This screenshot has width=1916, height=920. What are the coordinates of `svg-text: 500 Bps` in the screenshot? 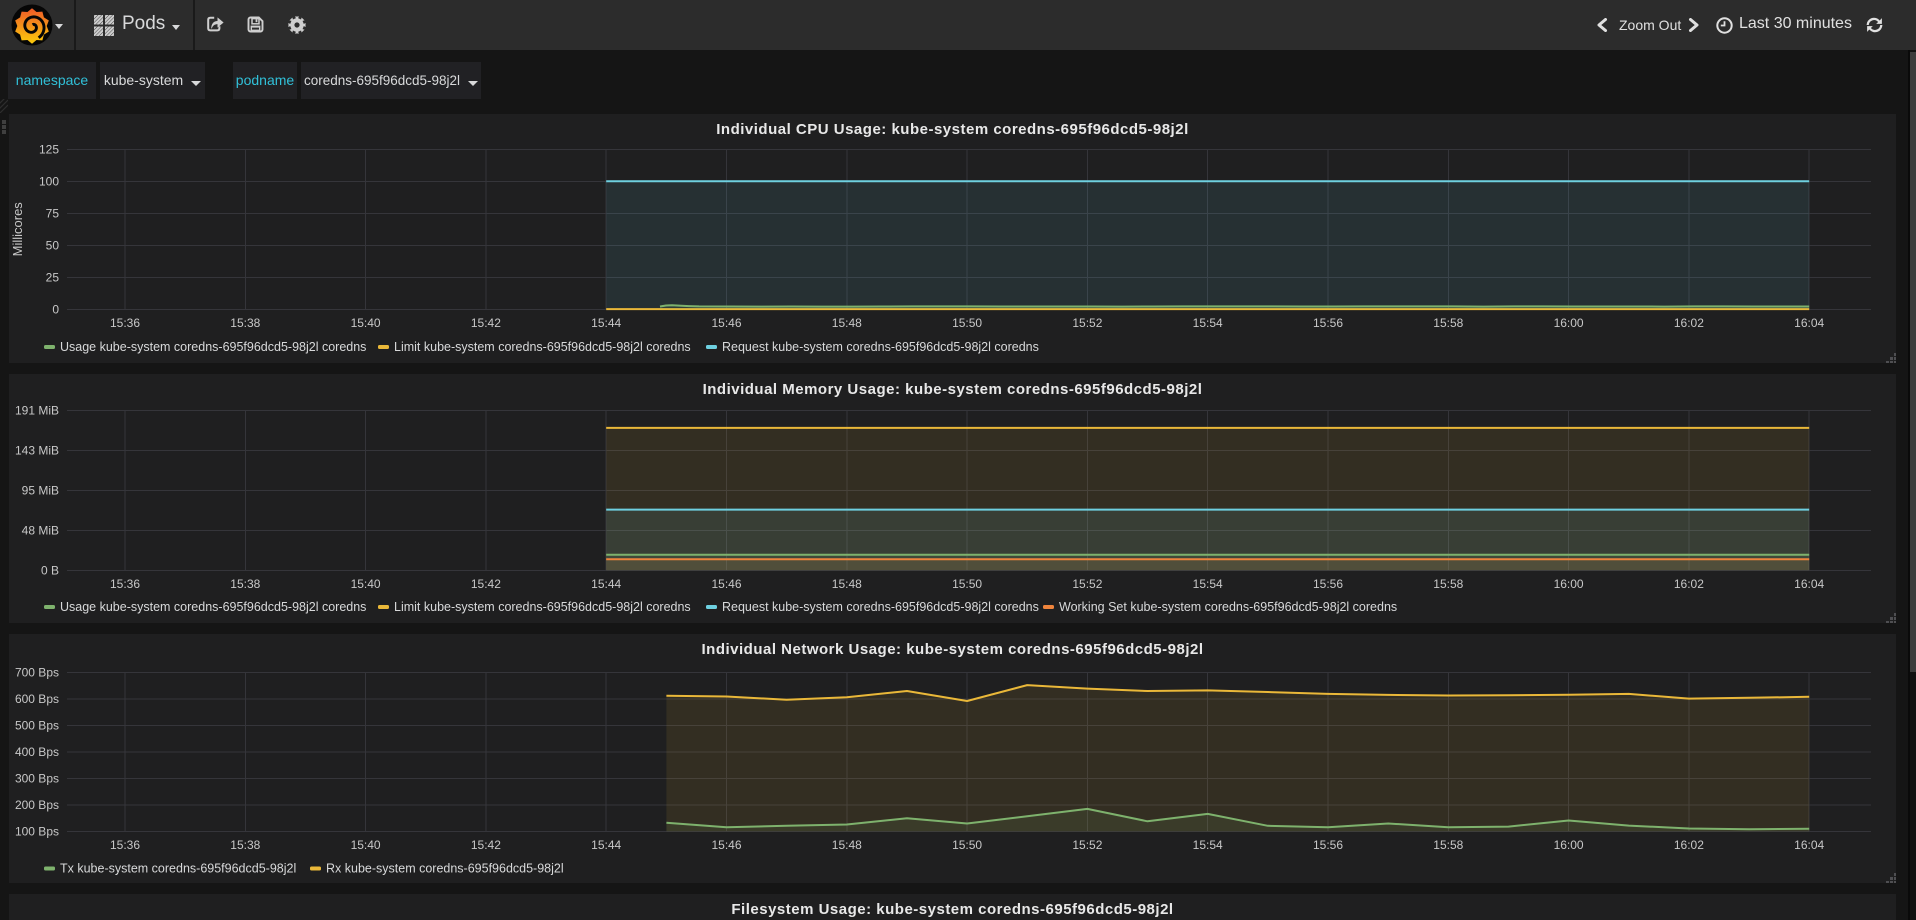 It's located at (37, 725).